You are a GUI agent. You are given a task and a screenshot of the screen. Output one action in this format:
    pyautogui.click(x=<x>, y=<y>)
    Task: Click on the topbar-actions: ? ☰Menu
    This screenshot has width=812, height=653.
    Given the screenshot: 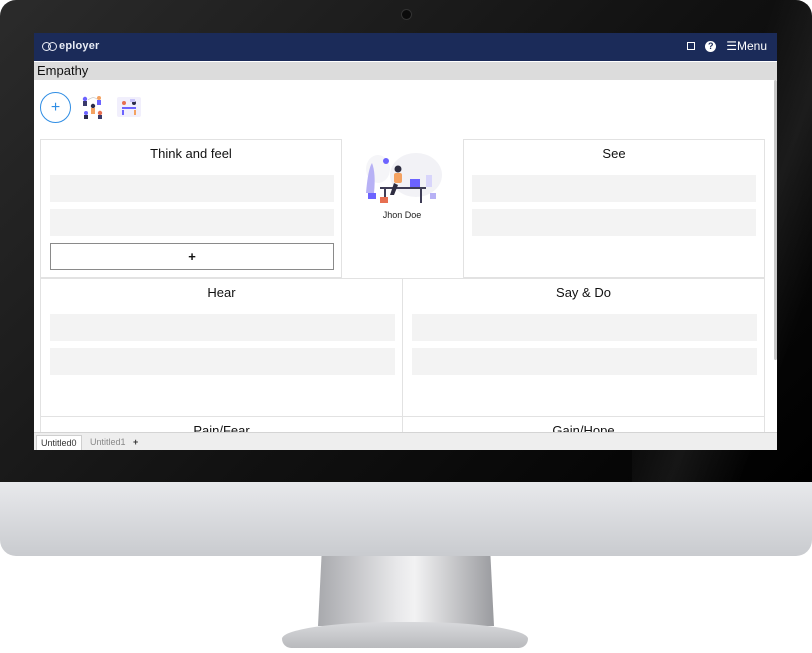 What is the action you would take?
    pyautogui.click(x=727, y=46)
    